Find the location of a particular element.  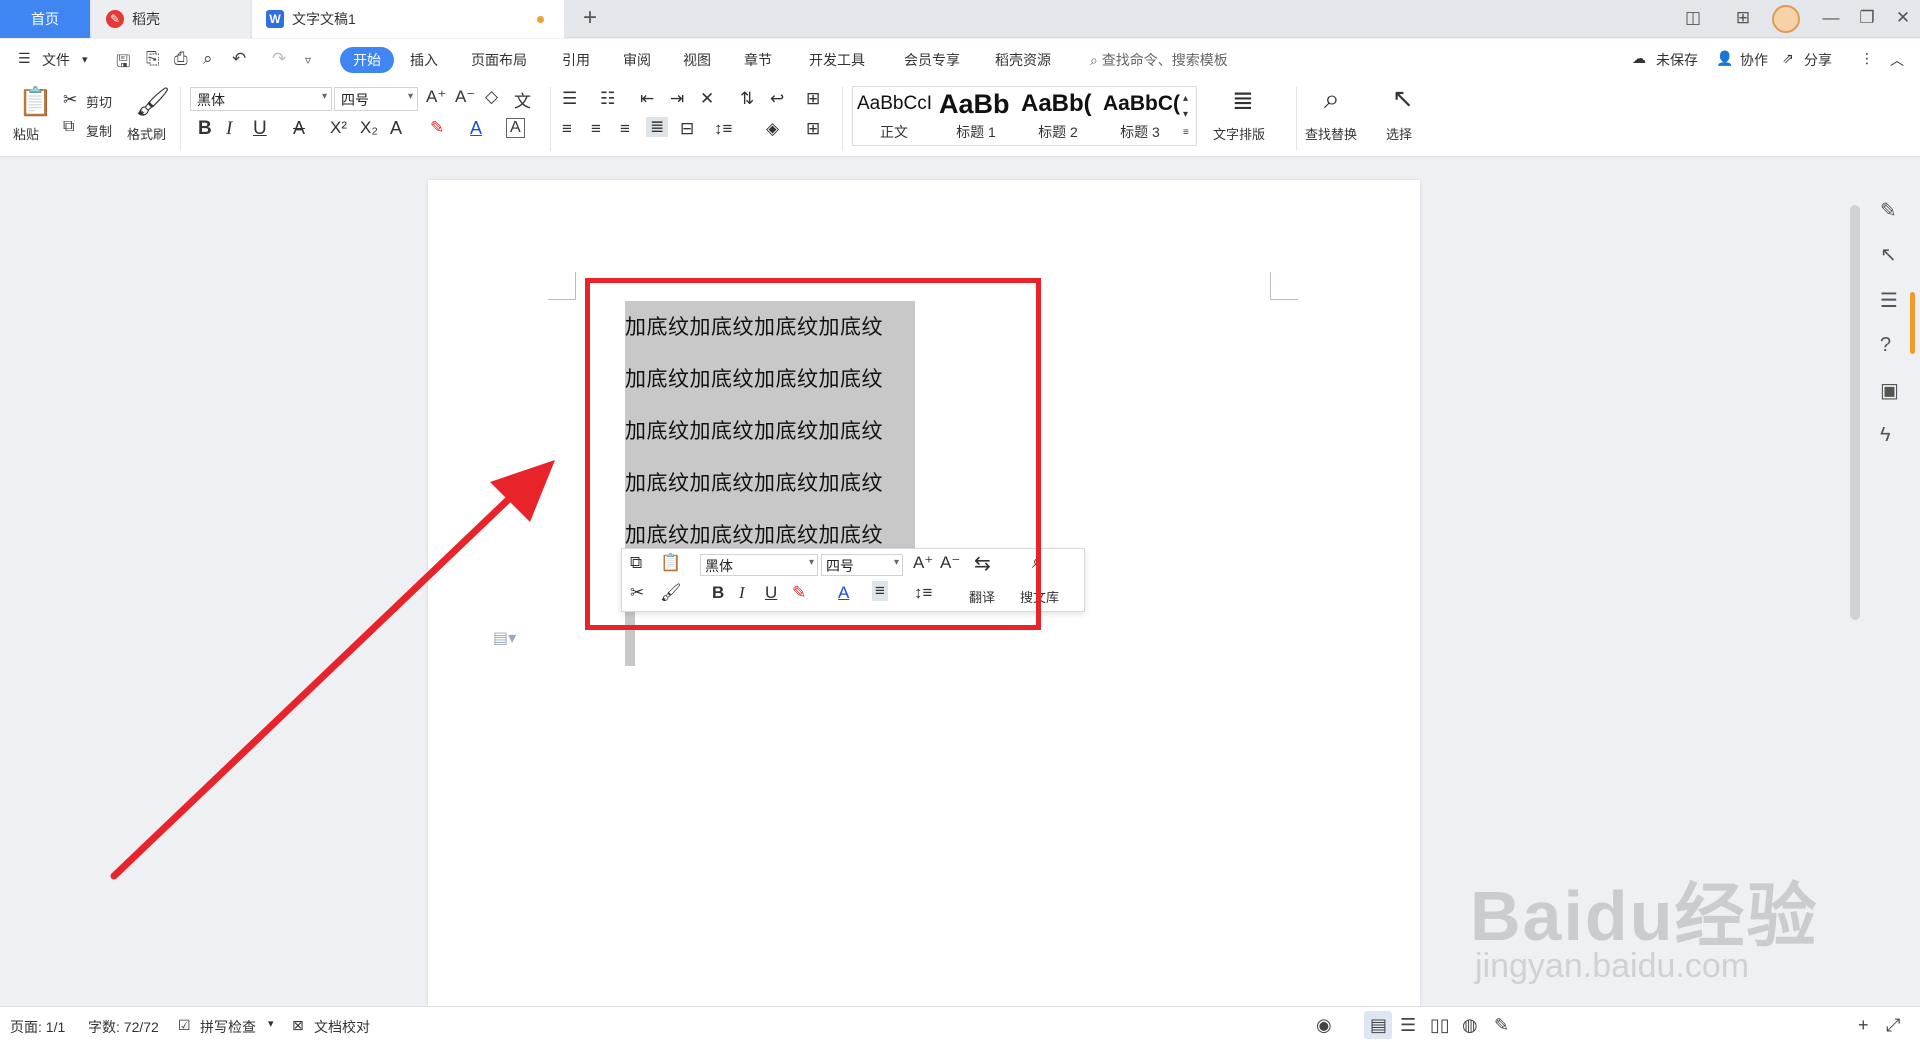

menu-chapter: 章节 is located at coordinates (758, 60).